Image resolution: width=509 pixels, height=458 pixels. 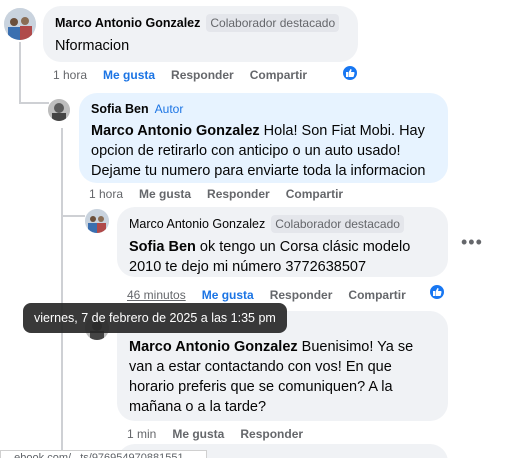 I want to click on thread-line-sub, so click(x=62, y=293).